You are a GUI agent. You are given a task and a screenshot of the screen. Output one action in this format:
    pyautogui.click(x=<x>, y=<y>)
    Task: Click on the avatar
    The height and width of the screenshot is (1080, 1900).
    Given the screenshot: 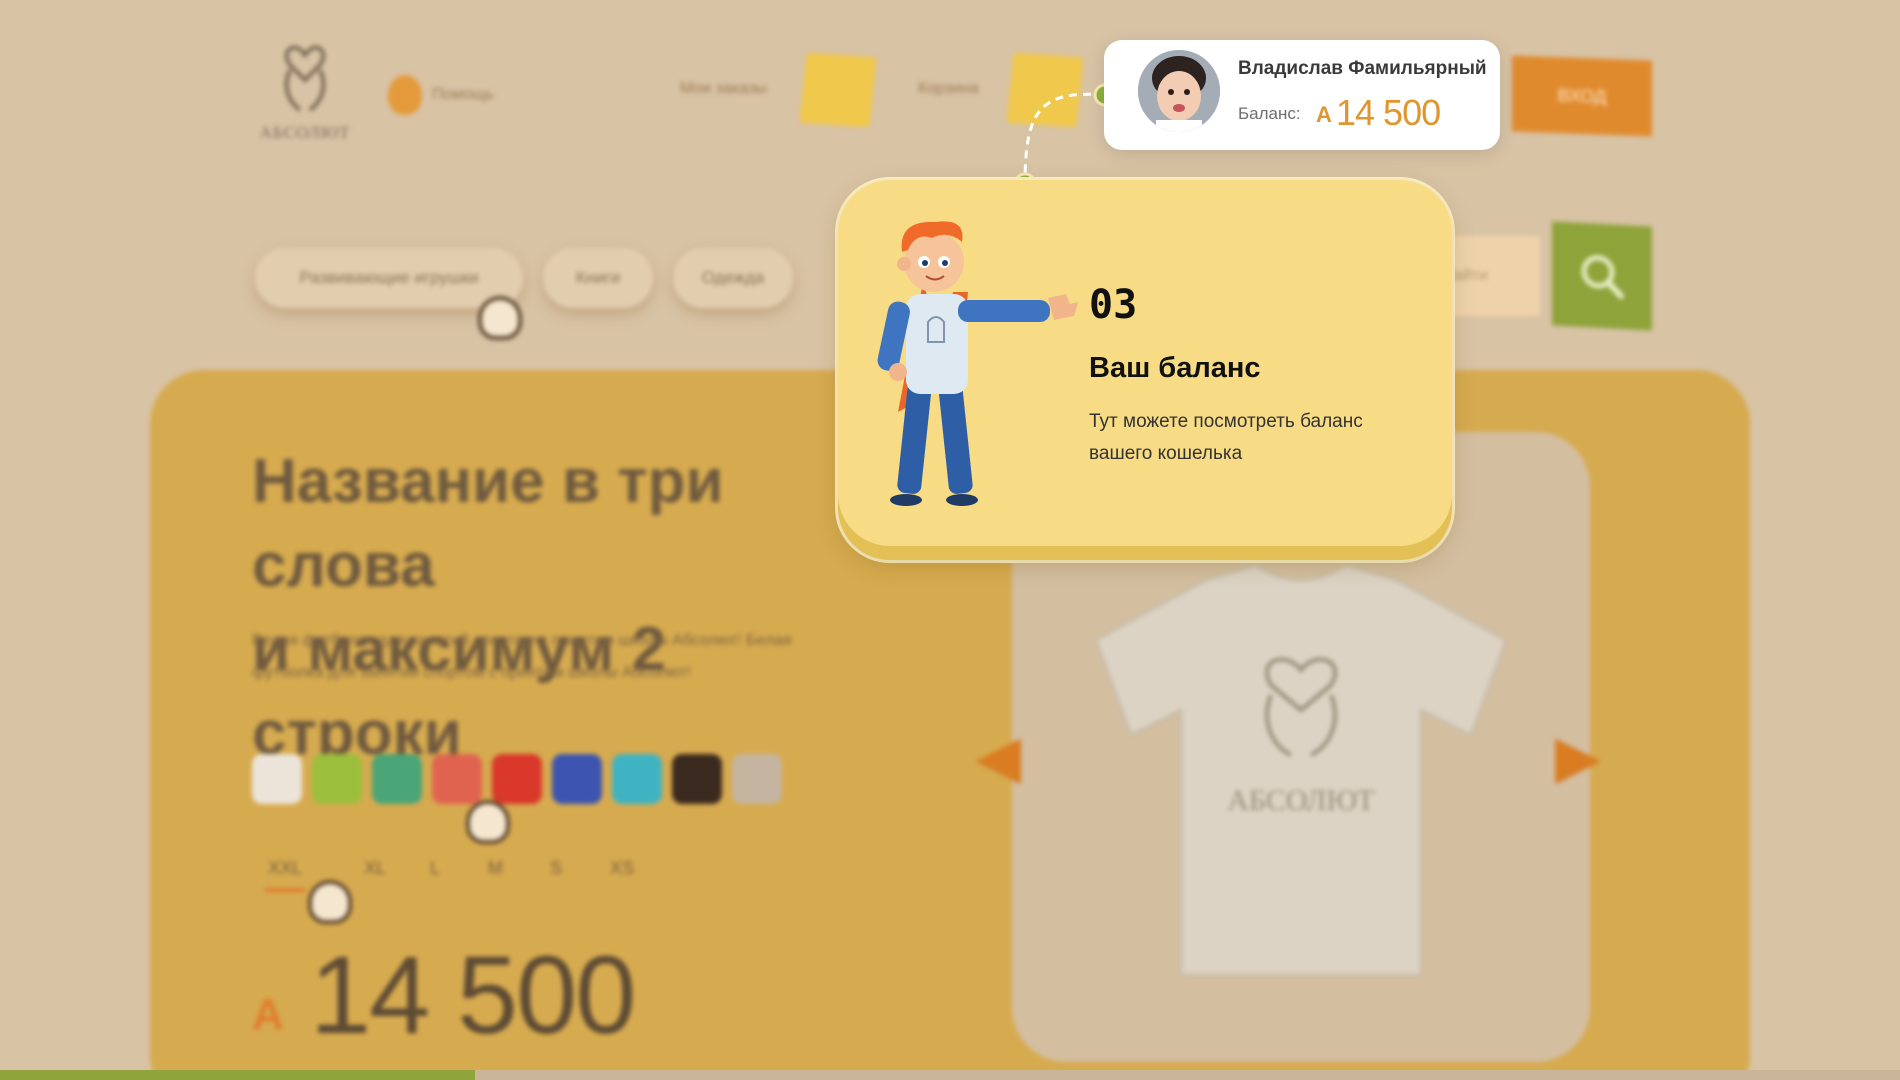 What is the action you would take?
    pyautogui.click(x=1179, y=91)
    